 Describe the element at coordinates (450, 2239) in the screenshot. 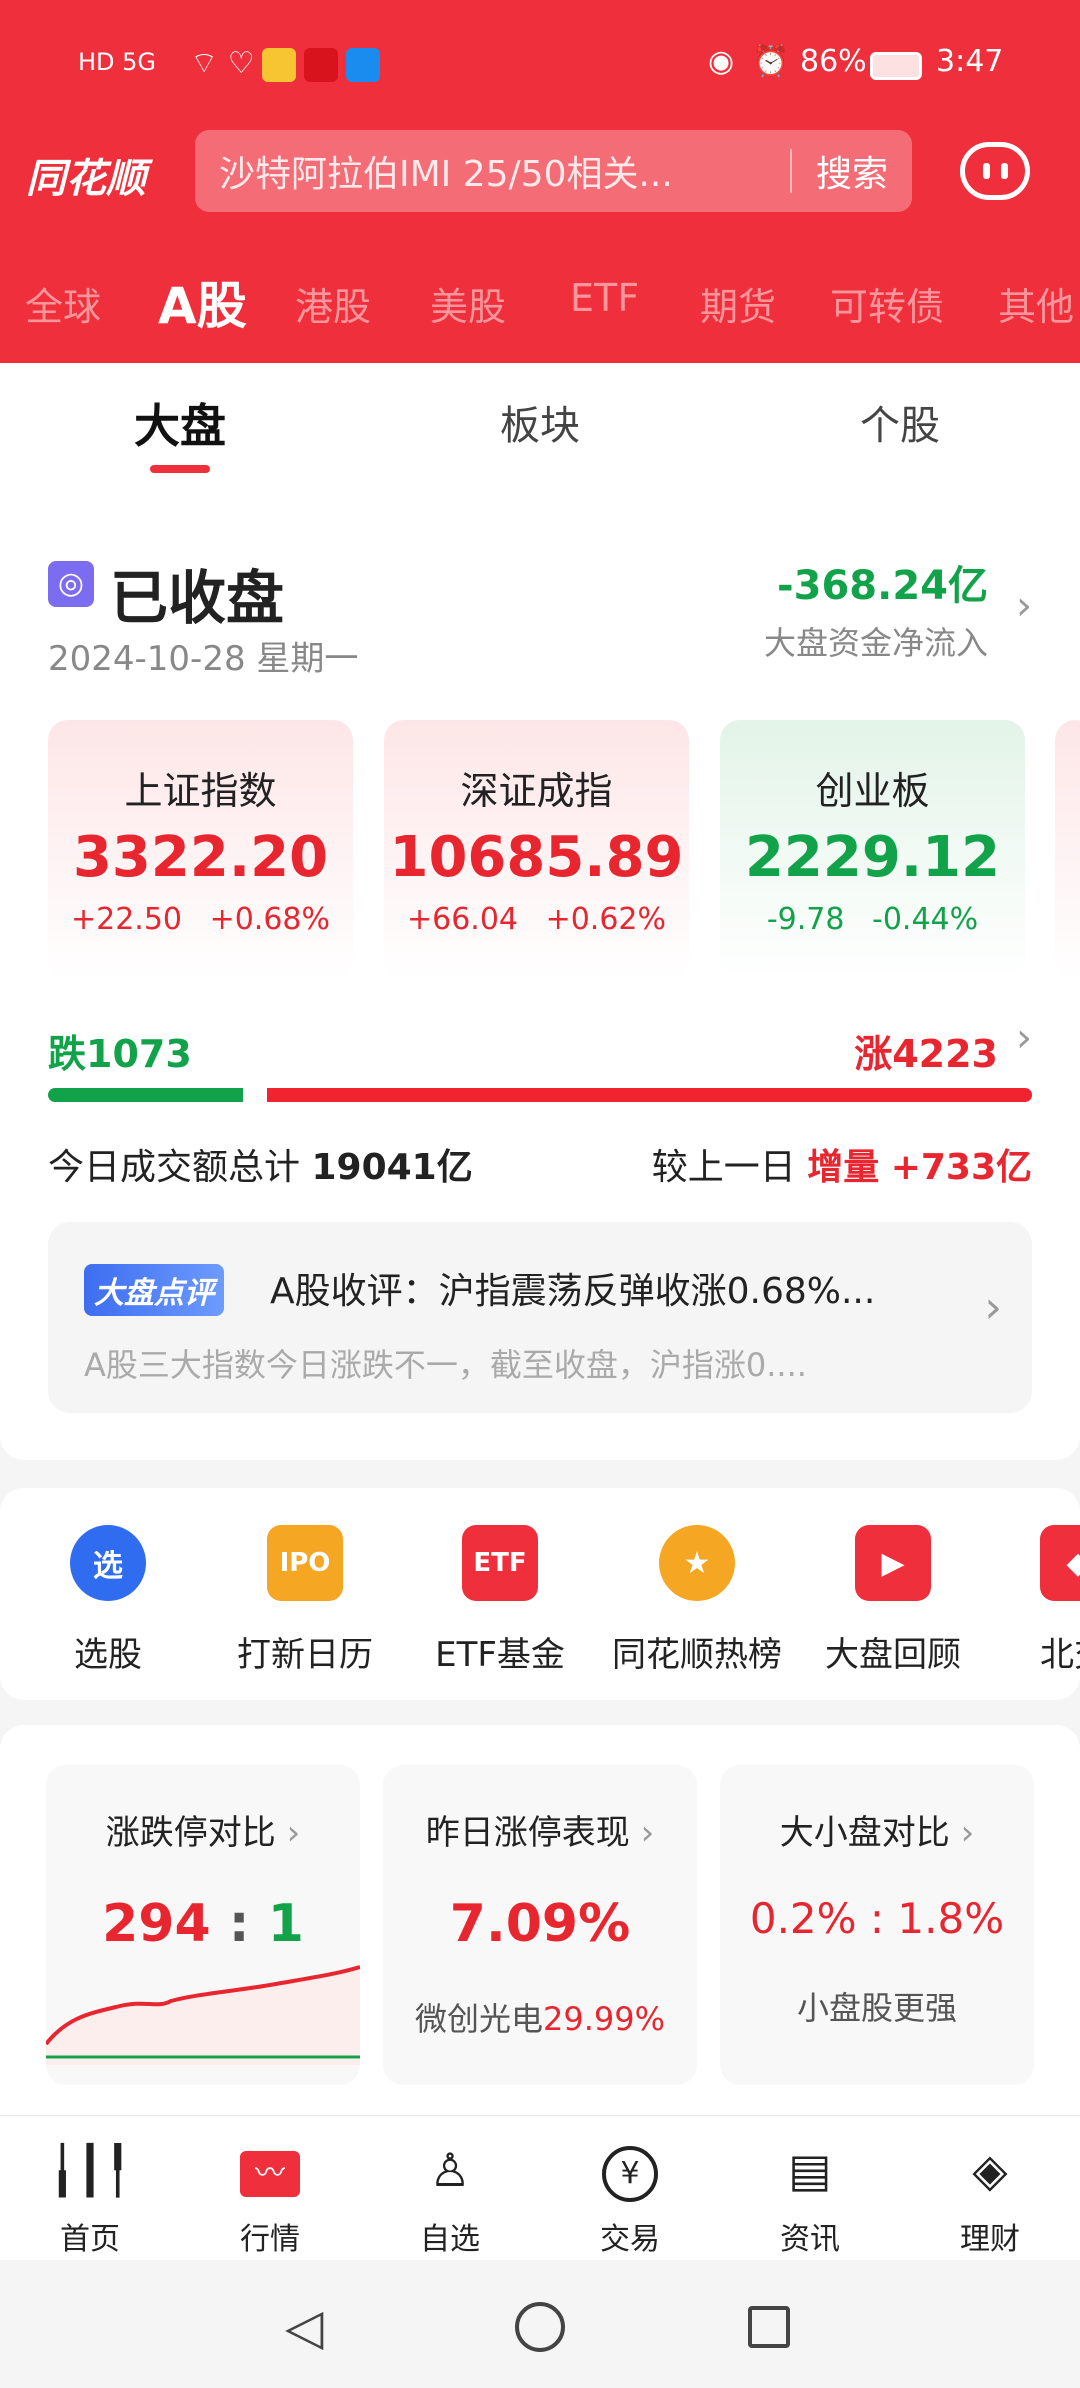

I see `nav-label: 自选` at that location.